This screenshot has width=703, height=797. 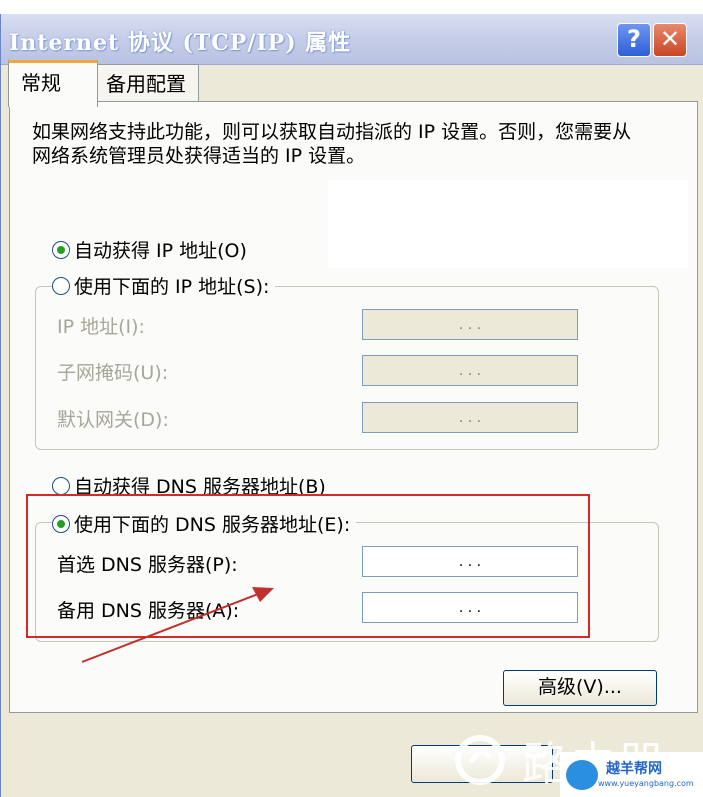 I want to click on subnet-mask-label: 子网掩码(U):, so click(x=113, y=373).